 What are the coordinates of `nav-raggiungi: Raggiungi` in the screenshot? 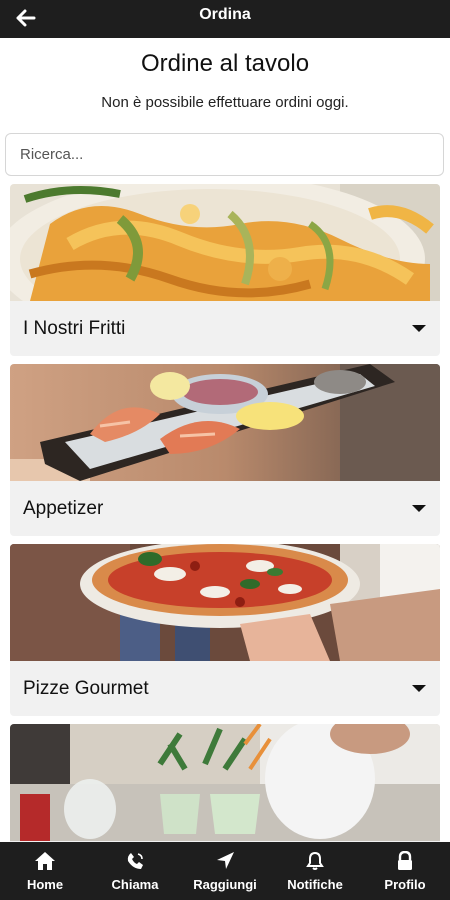 It's located at (225, 871).